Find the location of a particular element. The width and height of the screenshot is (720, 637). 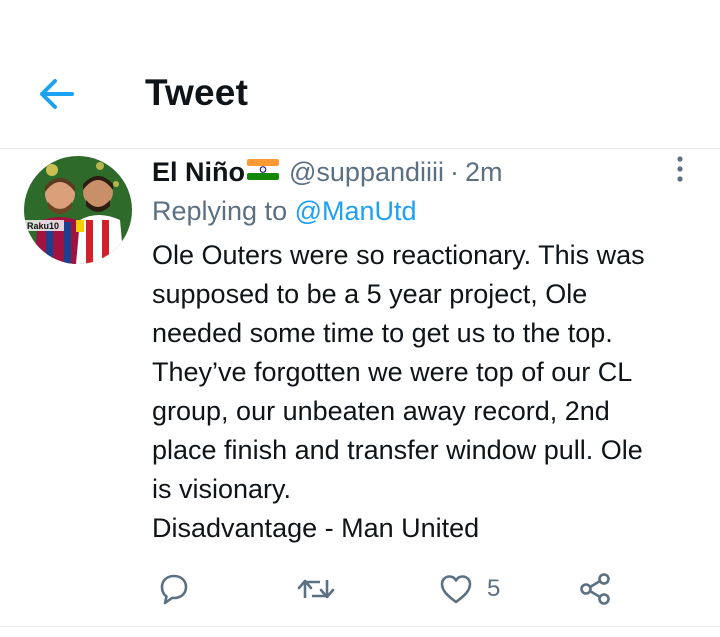

tweet-text-line: supposed to be a 5 year project, Ole is located at coordinates (370, 294).